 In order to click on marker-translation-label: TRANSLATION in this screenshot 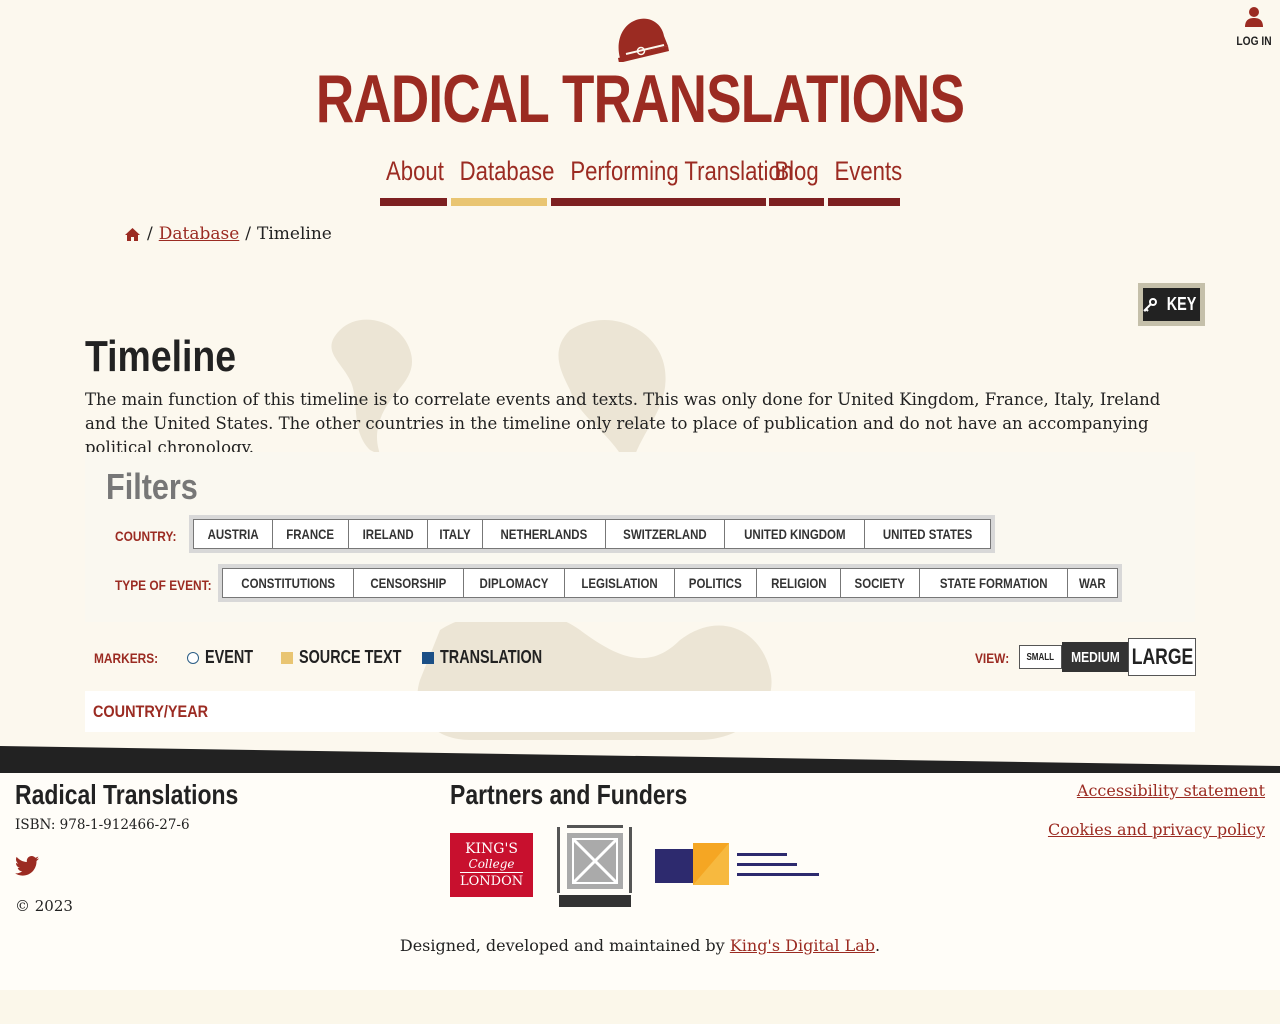, I will do `click(491, 657)`.